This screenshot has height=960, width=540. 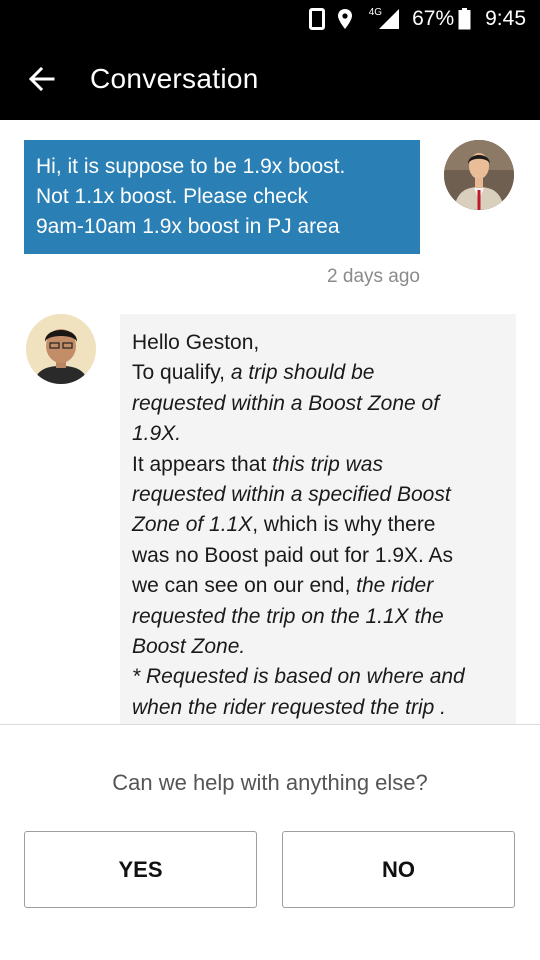 I want to click on message-line: It appears that this trip was, so click(x=319, y=465).